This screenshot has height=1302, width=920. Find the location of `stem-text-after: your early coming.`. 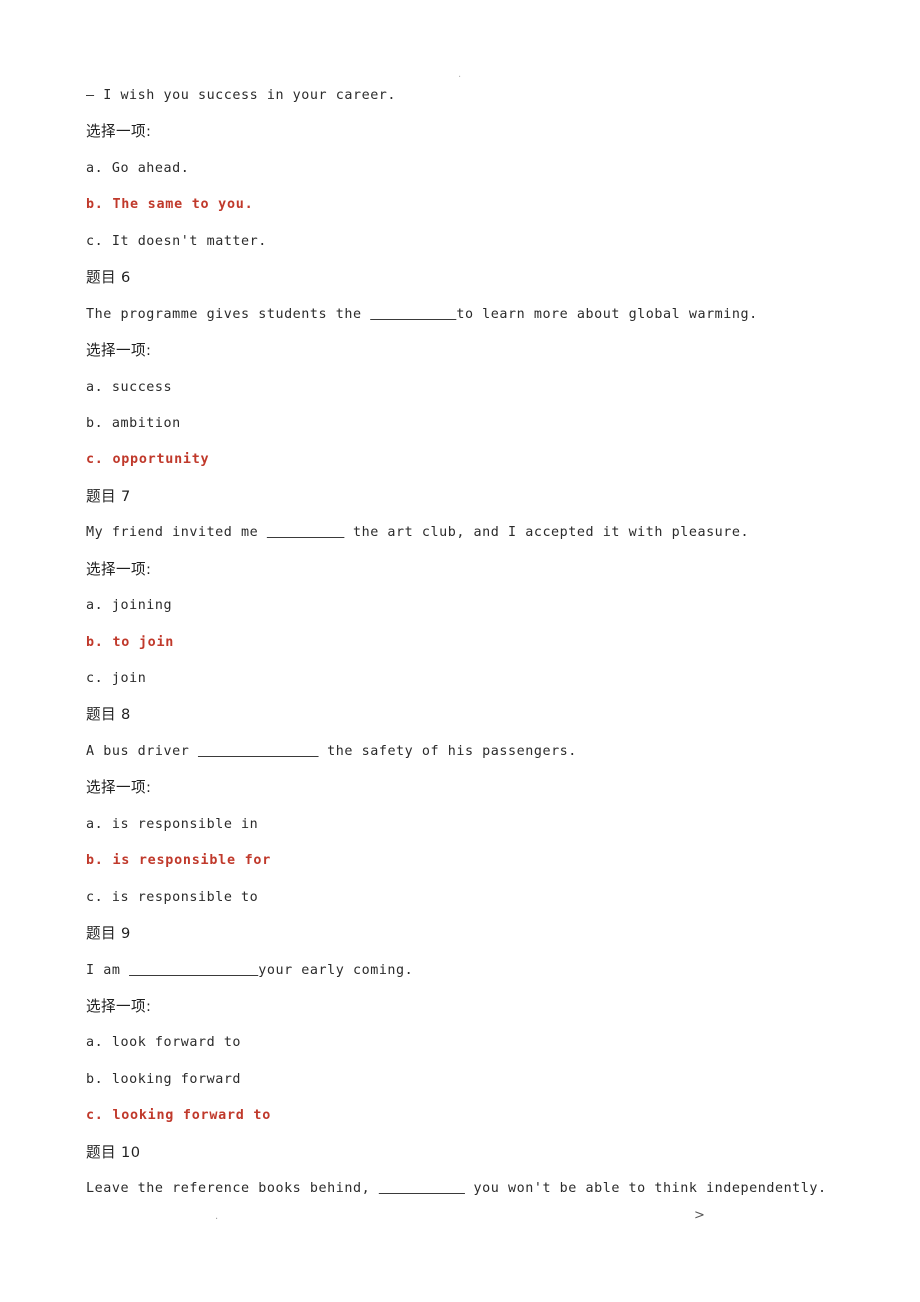

stem-text-after: your early coming. is located at coordinates (336, 970).